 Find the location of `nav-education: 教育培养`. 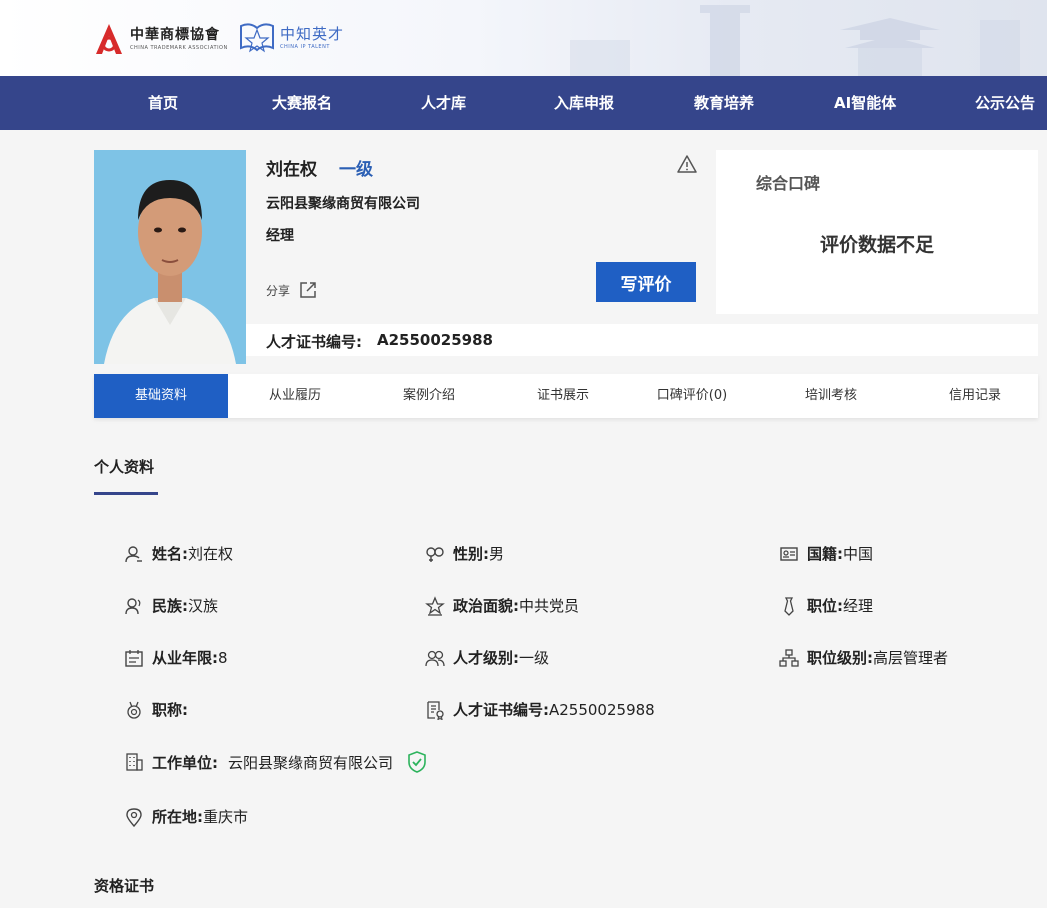

nav-education: 教育培养 is located at coordinates (724, 103).